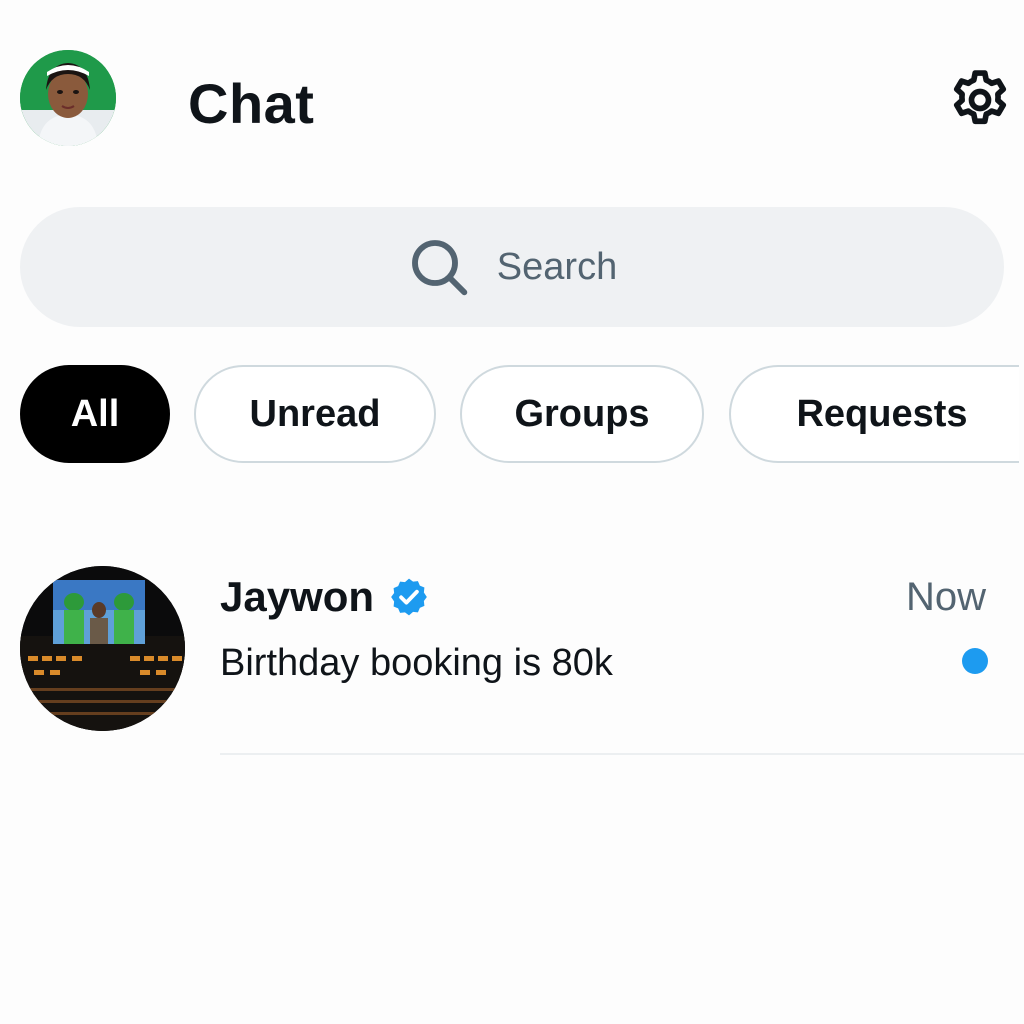 The width and height of the screenshot is (1024, 1024). Describe the element at coordinates (439, 268) in the screenshot. I see `search-icon` at that location.